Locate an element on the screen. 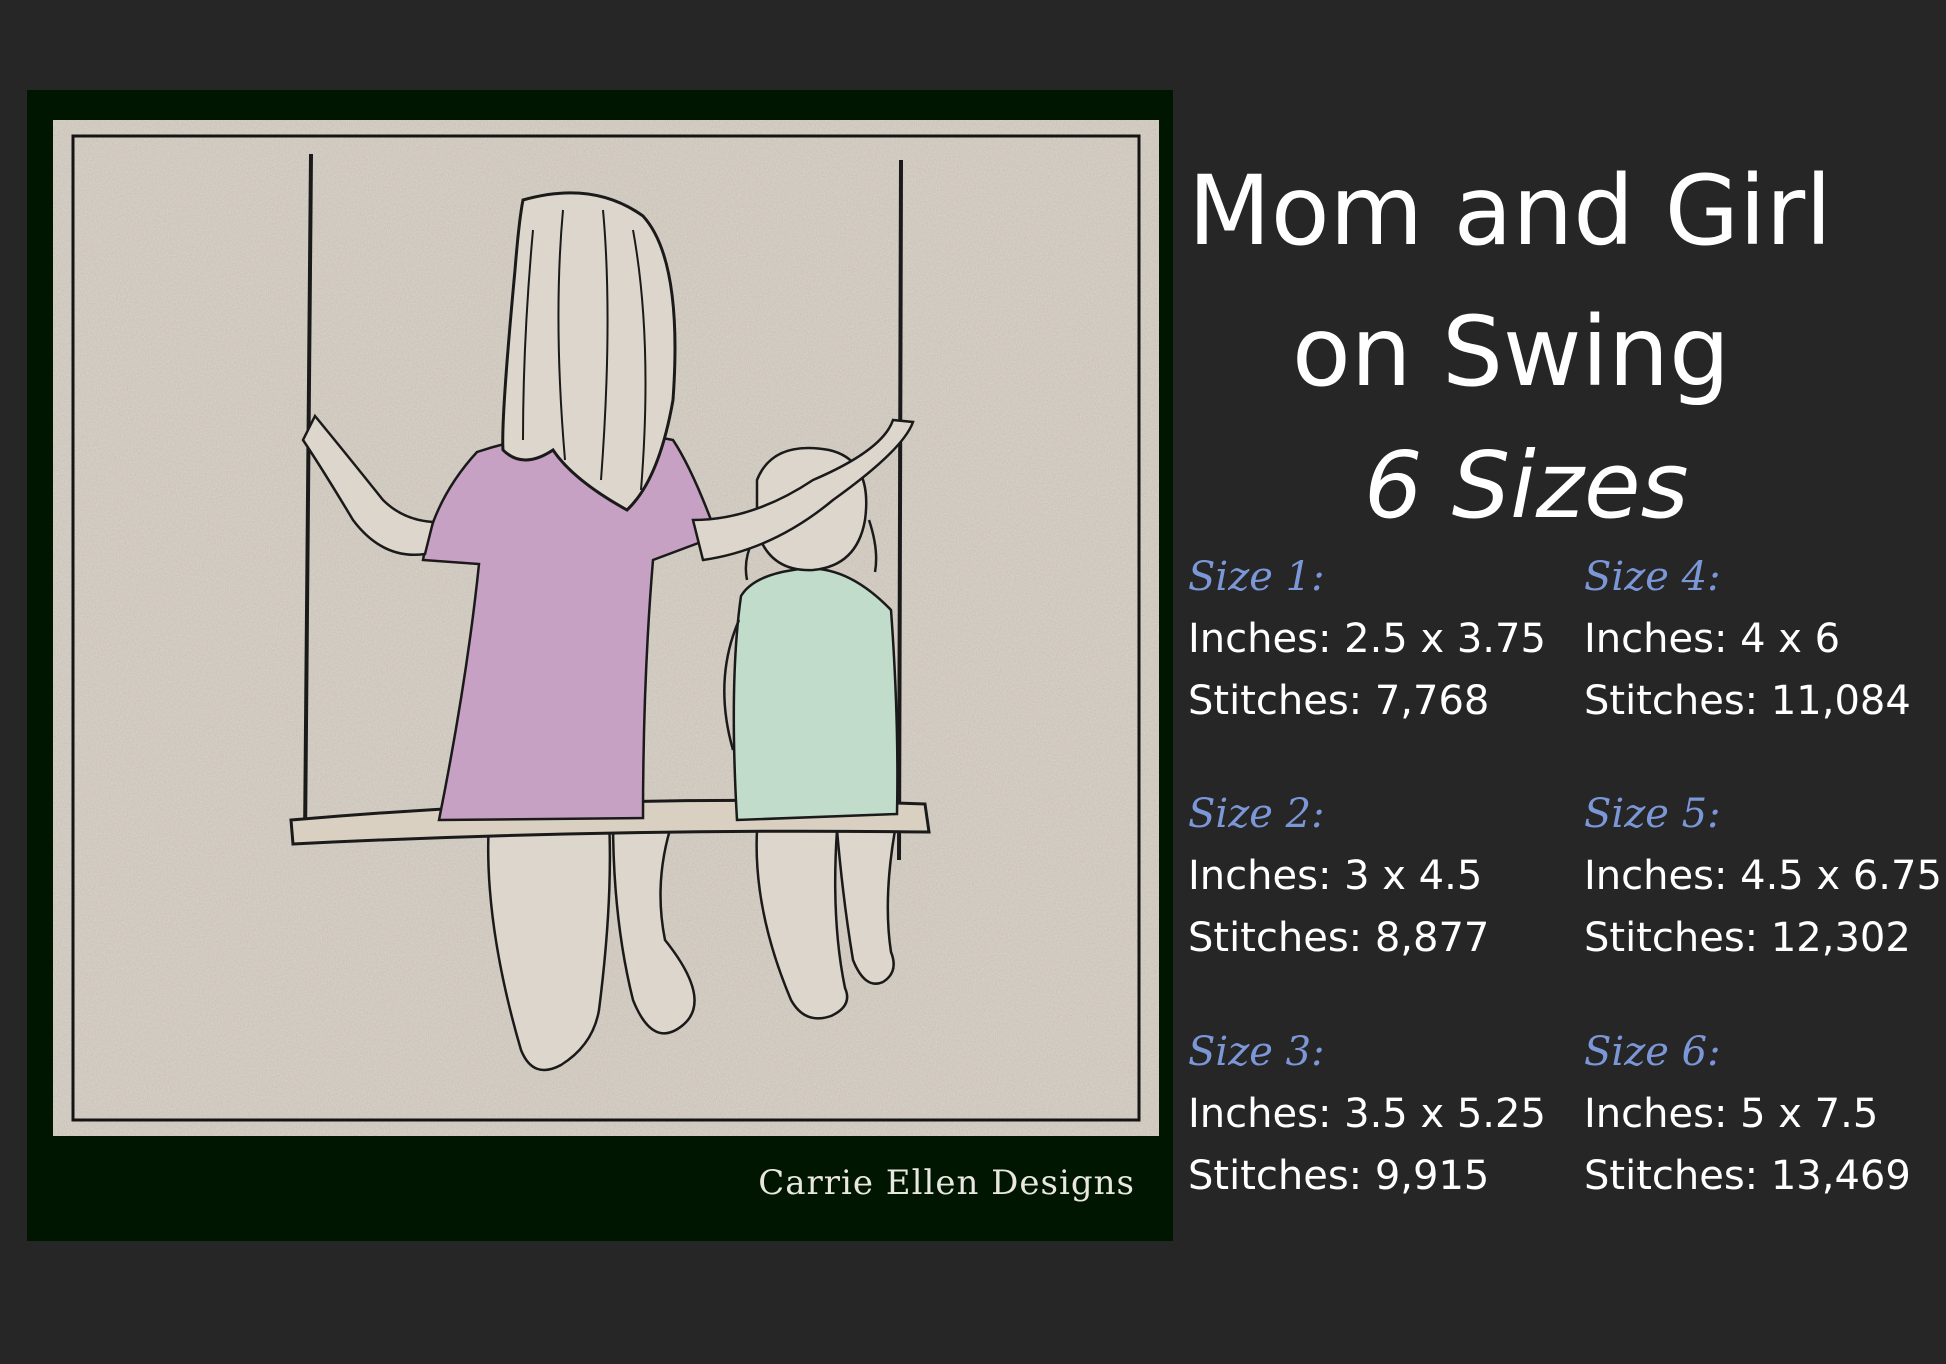 The height and width of the screenshot is (1364, 1946). size-2-block: Size 2: Inches: 3 x 4.5 Stitches: 8,877 is located at coordinates (1378, 876).